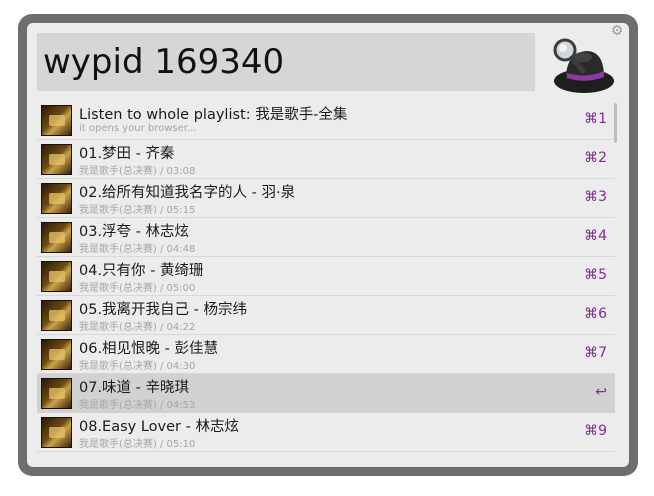 The height and width of the screenshot is (496, 654). I want to click on result-title: 07.味道 - 辛晓琪, so click(134, 388).